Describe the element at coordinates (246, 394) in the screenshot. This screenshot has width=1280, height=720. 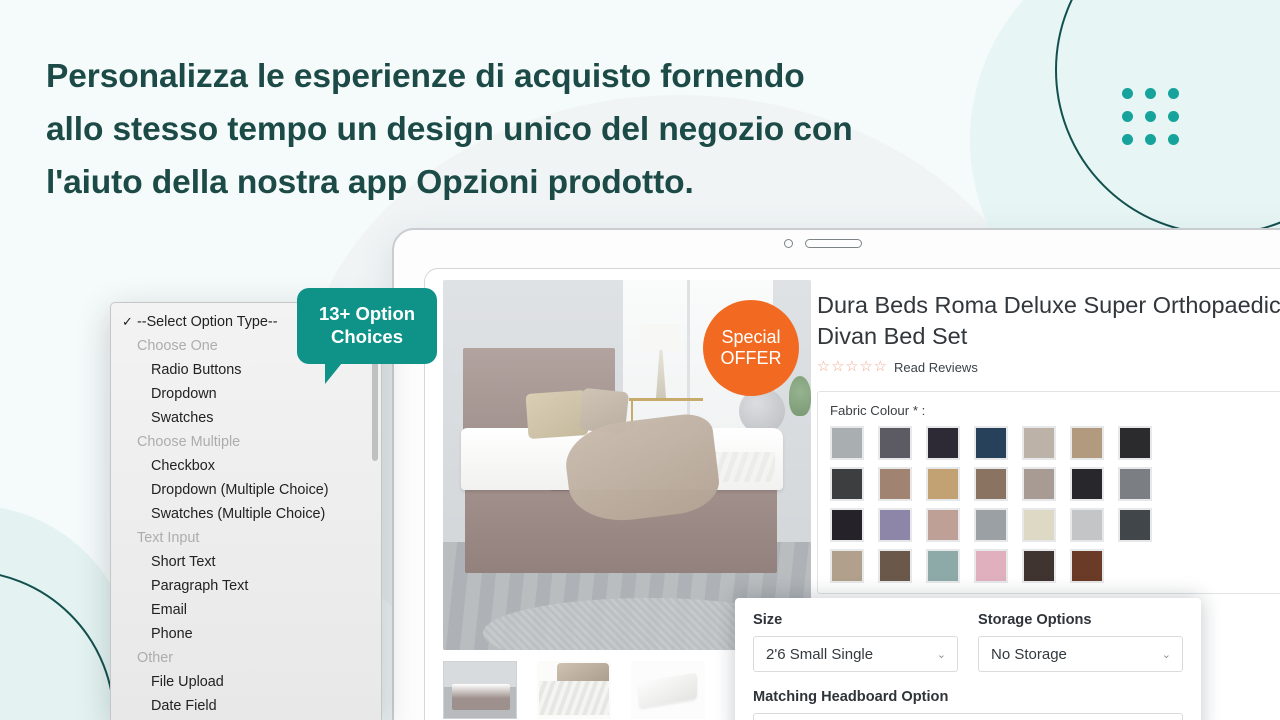
I see `menu-item: Dropdown` at that location.